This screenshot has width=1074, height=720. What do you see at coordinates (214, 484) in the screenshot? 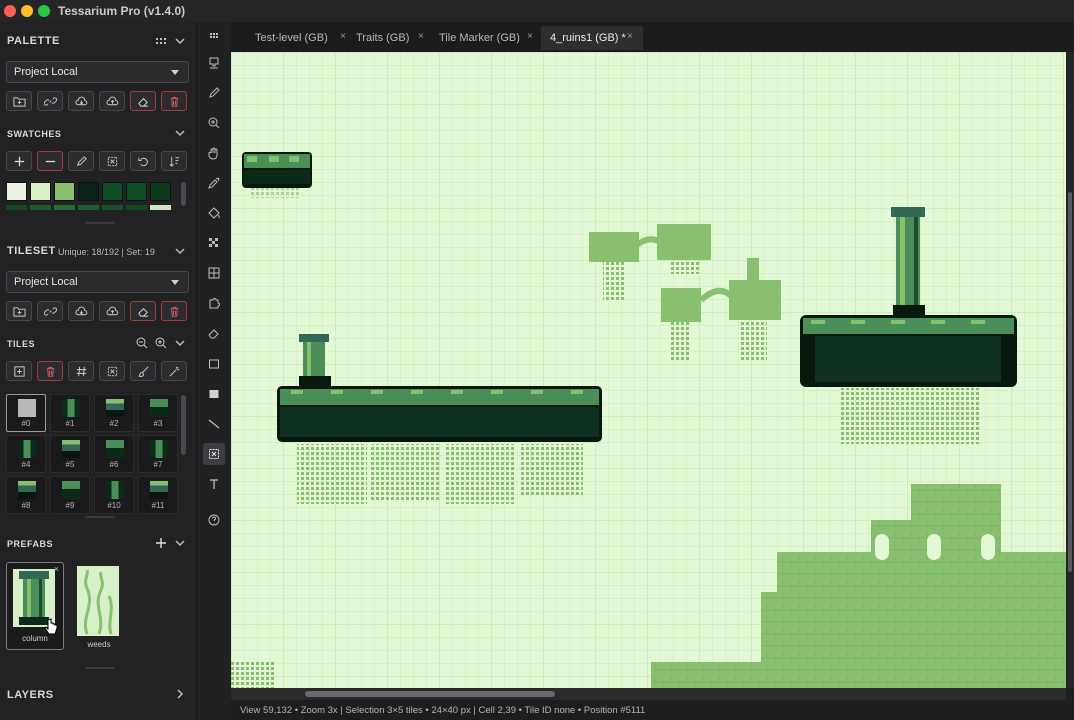
I see `tool-text` at bounding box center [214, 484].